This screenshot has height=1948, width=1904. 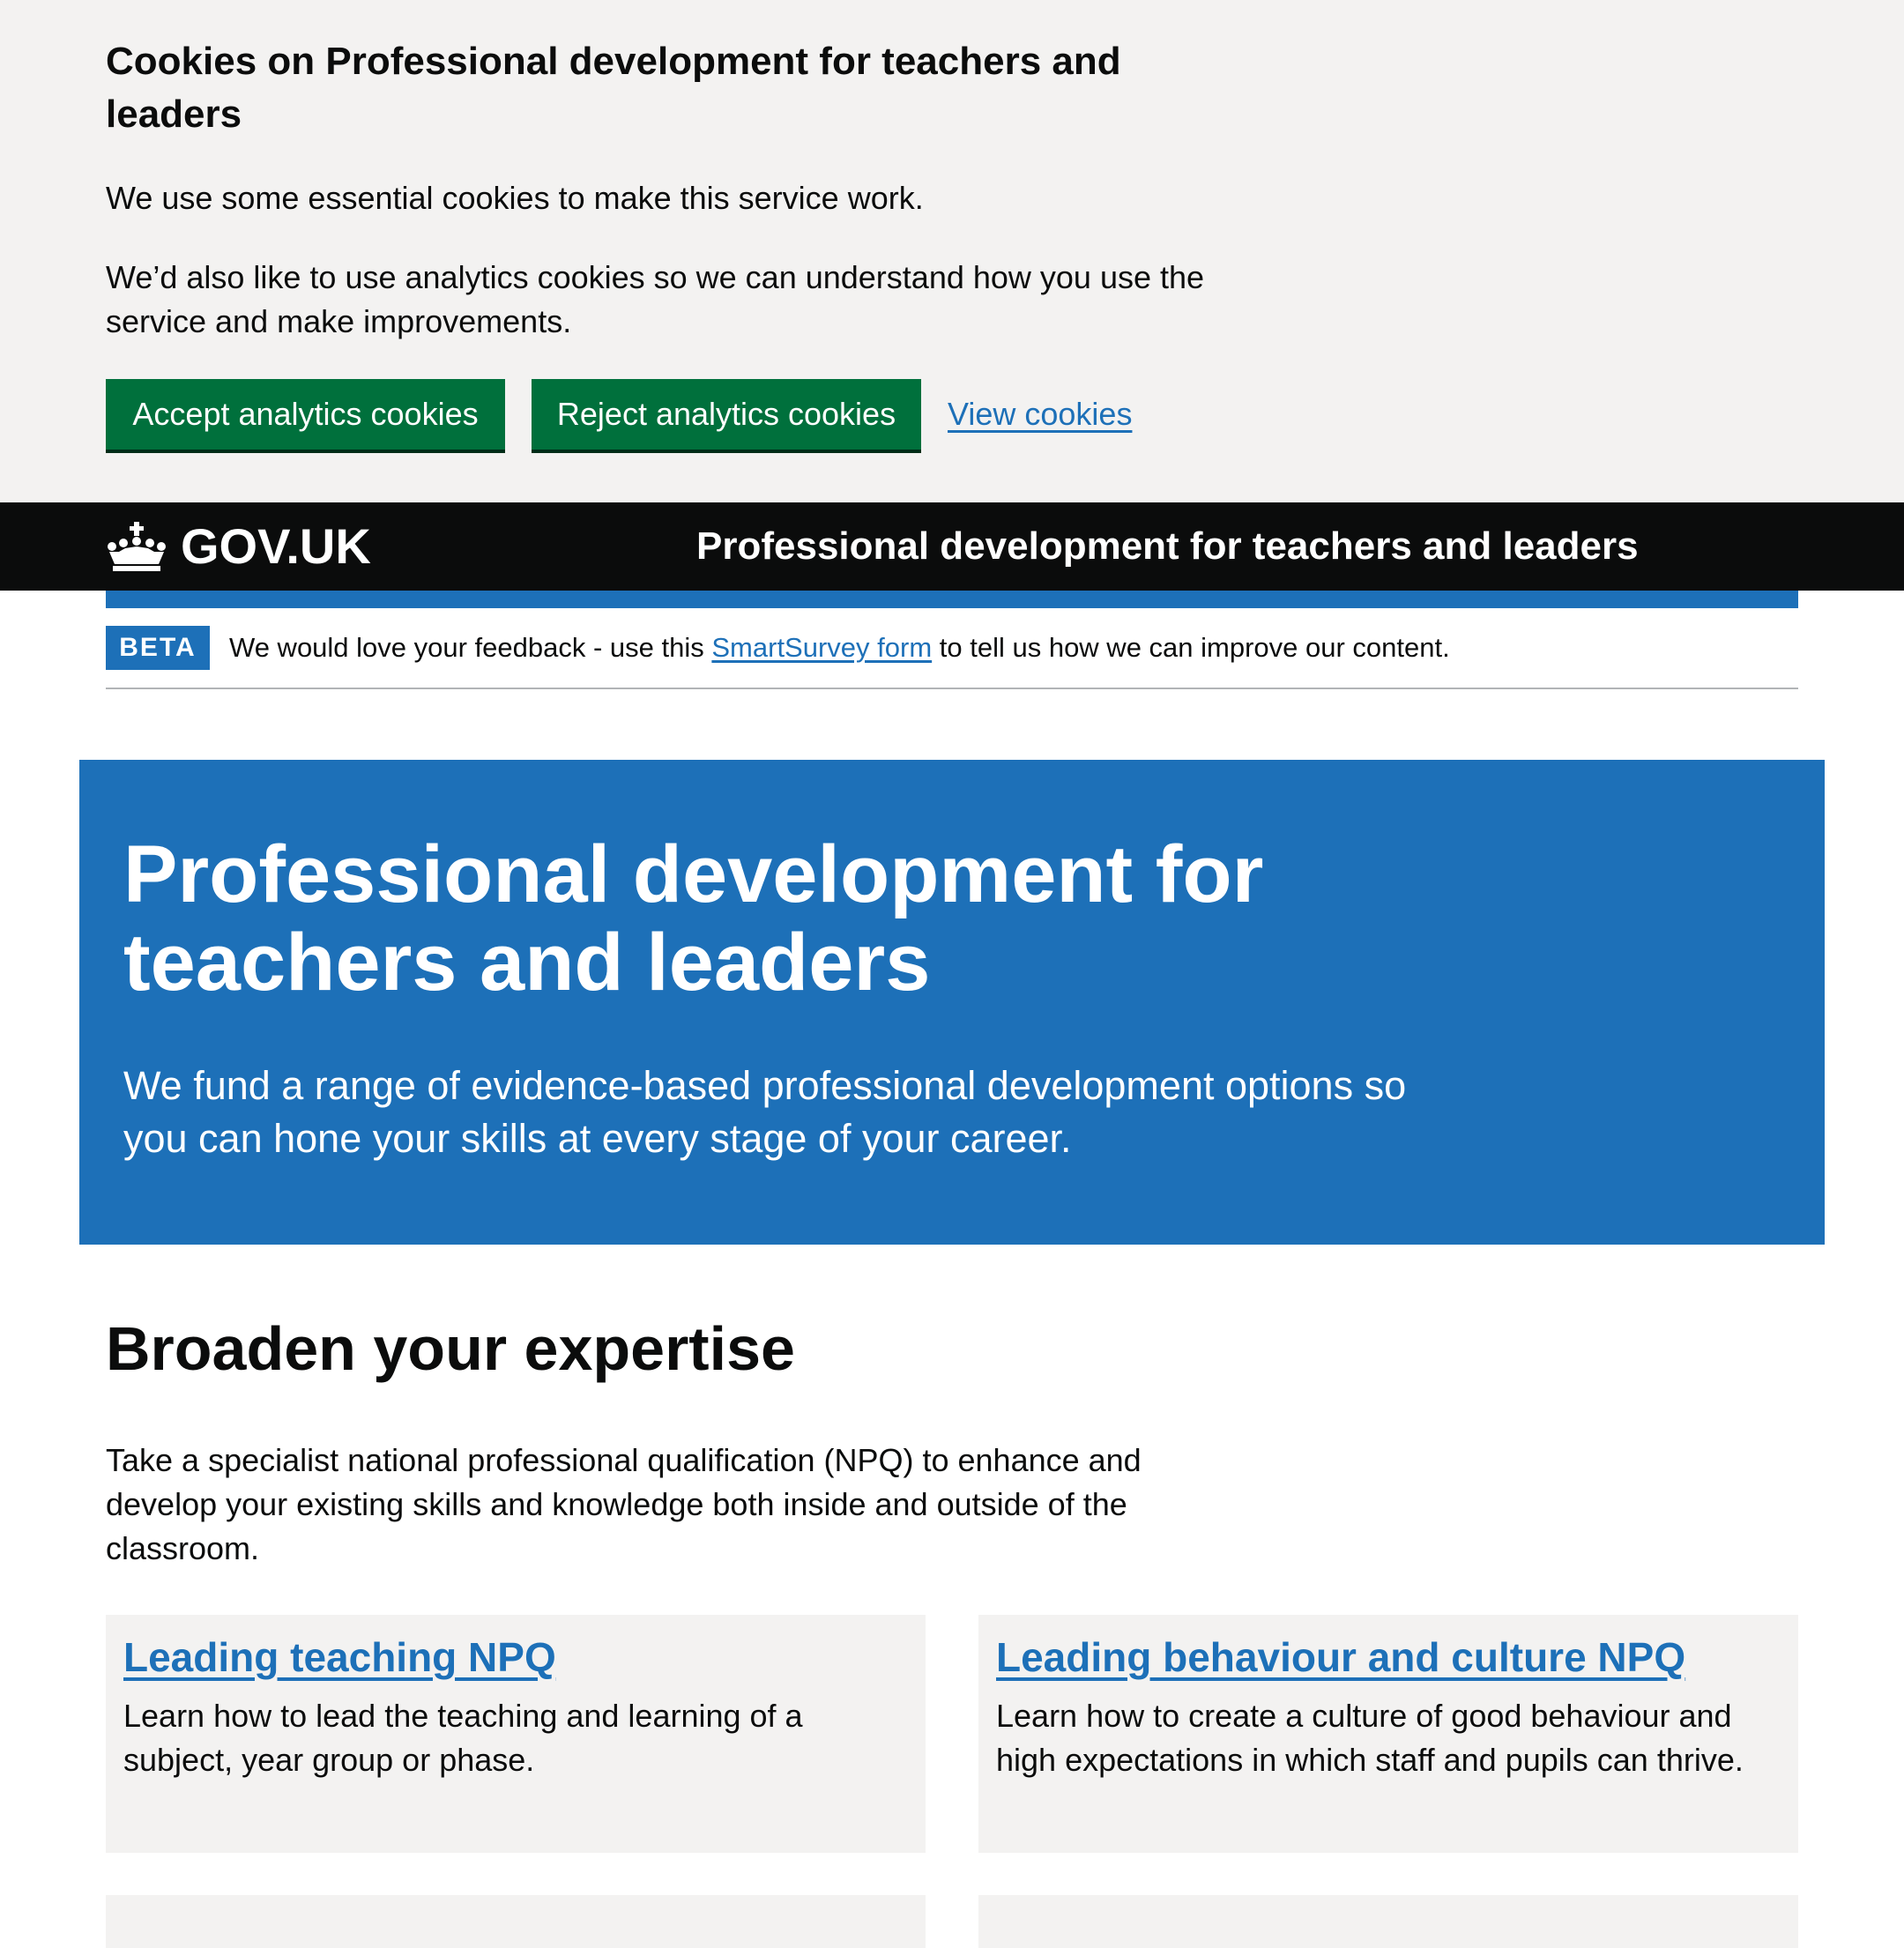 What do you see at coordinates (450, 1348) in the screenshot?
I see `section-heading: Broaden your expertise` at bounding box center [450, 1348].